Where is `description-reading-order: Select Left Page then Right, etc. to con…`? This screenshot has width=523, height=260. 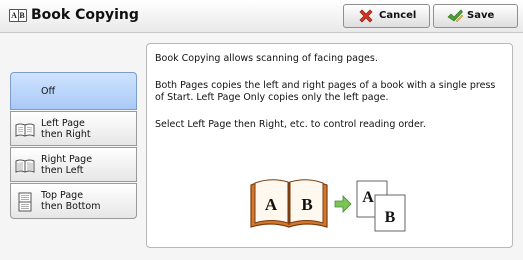 description-reading-order: Select Left Page then Right, etc. to con… is located at coordinates (290, 124).